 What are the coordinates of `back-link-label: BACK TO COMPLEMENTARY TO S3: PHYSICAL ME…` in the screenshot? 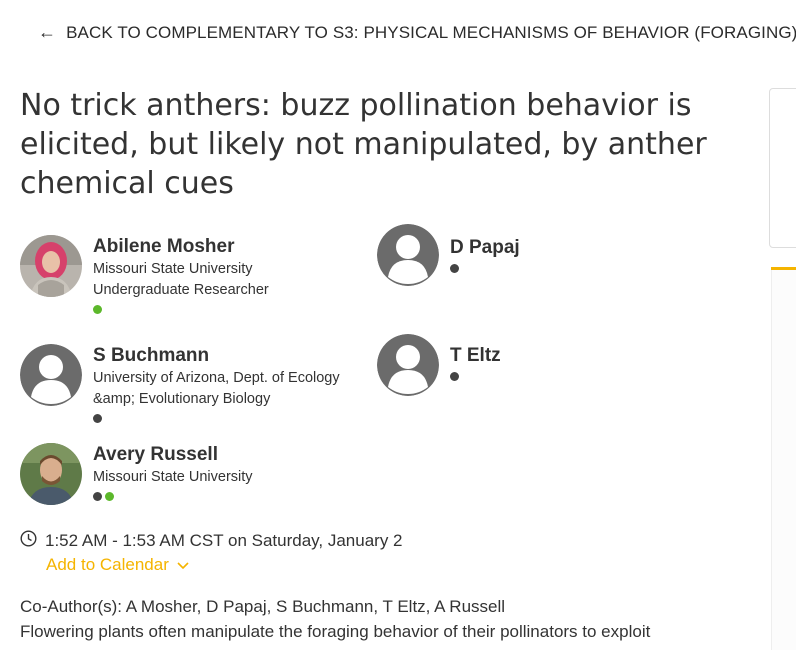 It's located at (431, 32).